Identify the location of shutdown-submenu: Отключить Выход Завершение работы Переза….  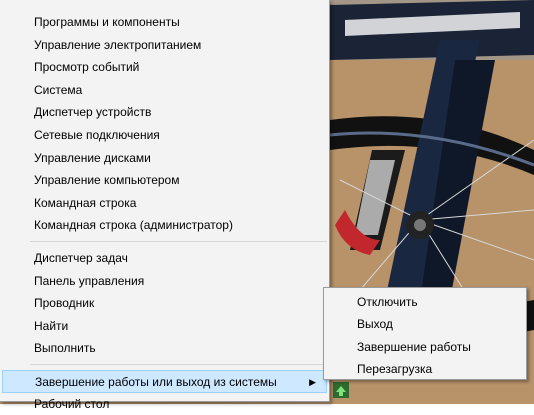
(425, 333).